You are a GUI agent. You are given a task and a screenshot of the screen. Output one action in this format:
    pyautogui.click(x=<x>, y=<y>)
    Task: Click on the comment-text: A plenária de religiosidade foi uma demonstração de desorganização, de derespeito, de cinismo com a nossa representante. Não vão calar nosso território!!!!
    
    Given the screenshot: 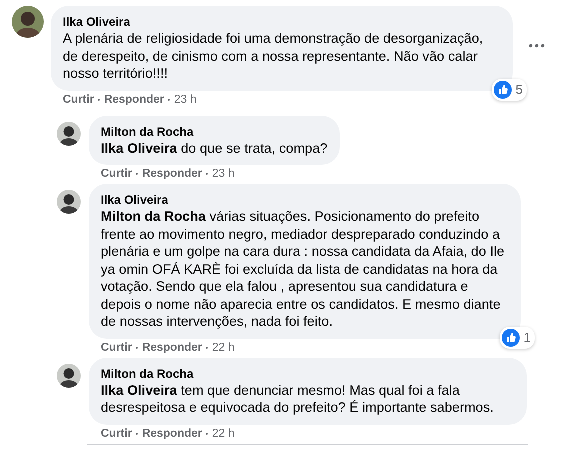 What is the action you would take?
    pyautogui.click(x=273, y=56)
    